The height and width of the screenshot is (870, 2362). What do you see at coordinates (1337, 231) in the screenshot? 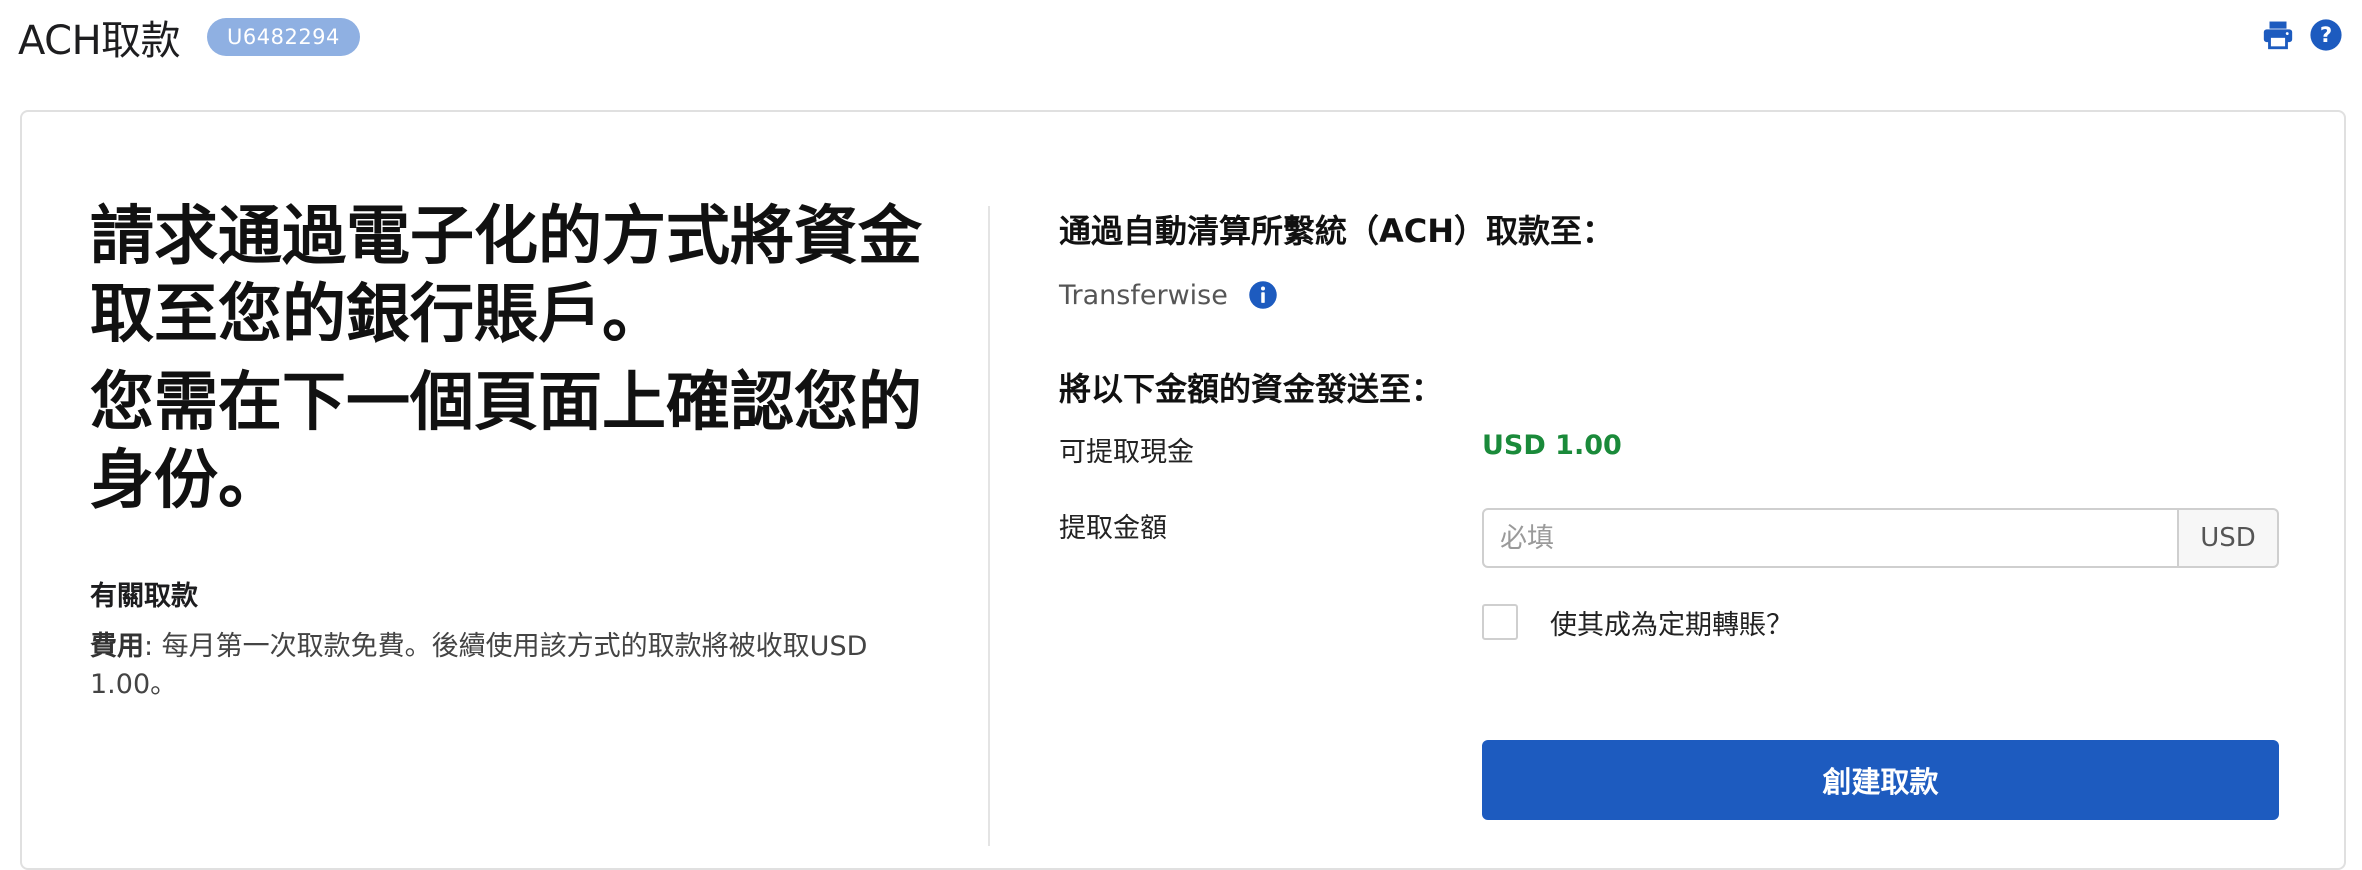
I see `ach-destination-title: 通過自動清算所繫統（ACH）取款至：` at bounding box center [1337, 231].